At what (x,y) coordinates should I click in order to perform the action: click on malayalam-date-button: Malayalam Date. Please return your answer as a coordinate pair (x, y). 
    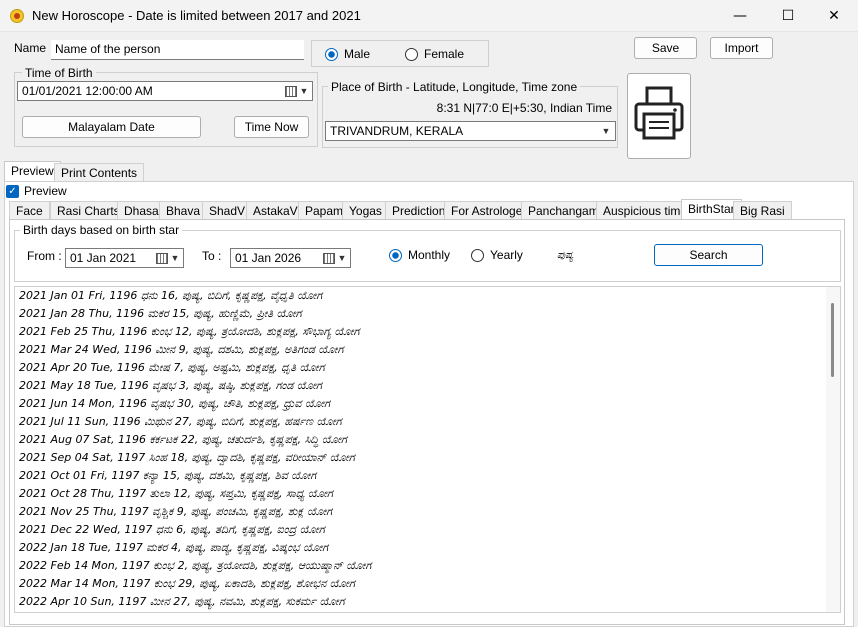
    Looking at the image, I should click on (111, 127).